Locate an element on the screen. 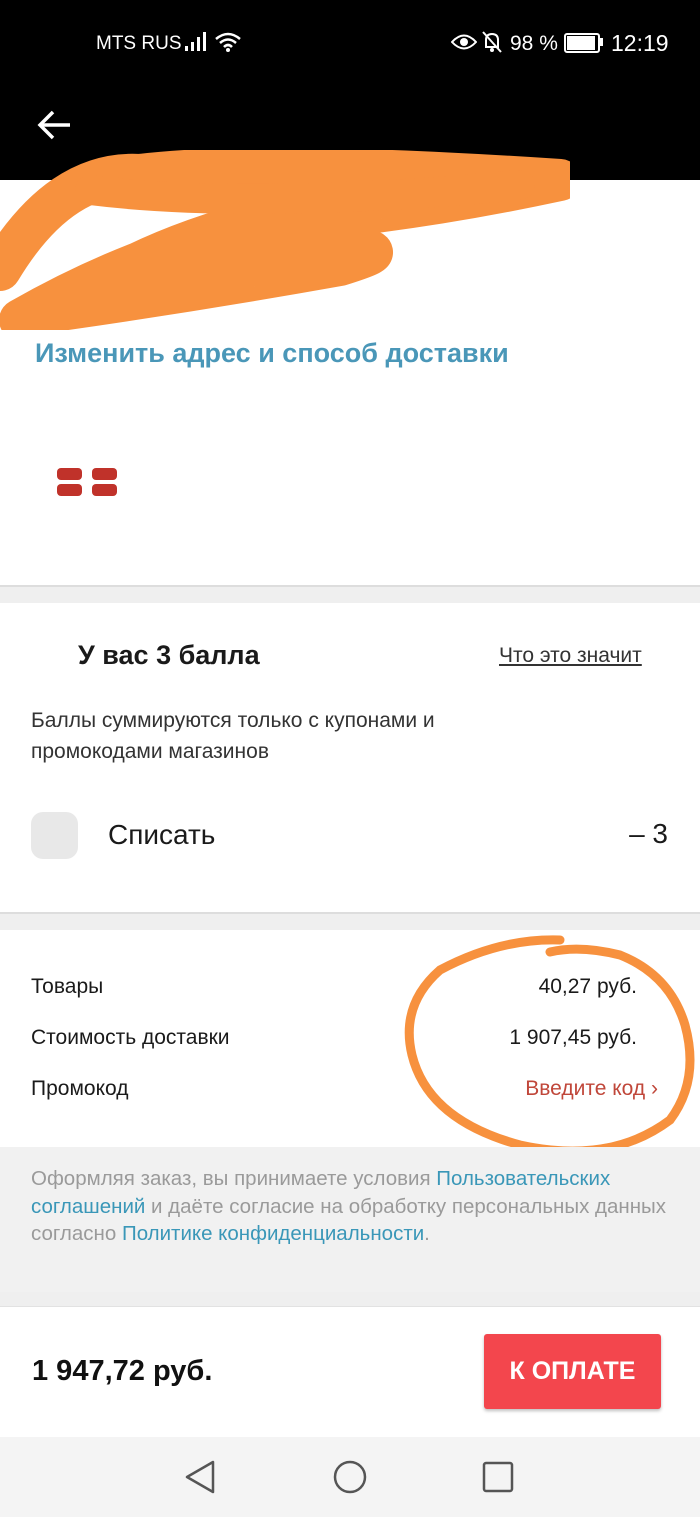  clock: 12:19 is located at coordinates (640, 43).